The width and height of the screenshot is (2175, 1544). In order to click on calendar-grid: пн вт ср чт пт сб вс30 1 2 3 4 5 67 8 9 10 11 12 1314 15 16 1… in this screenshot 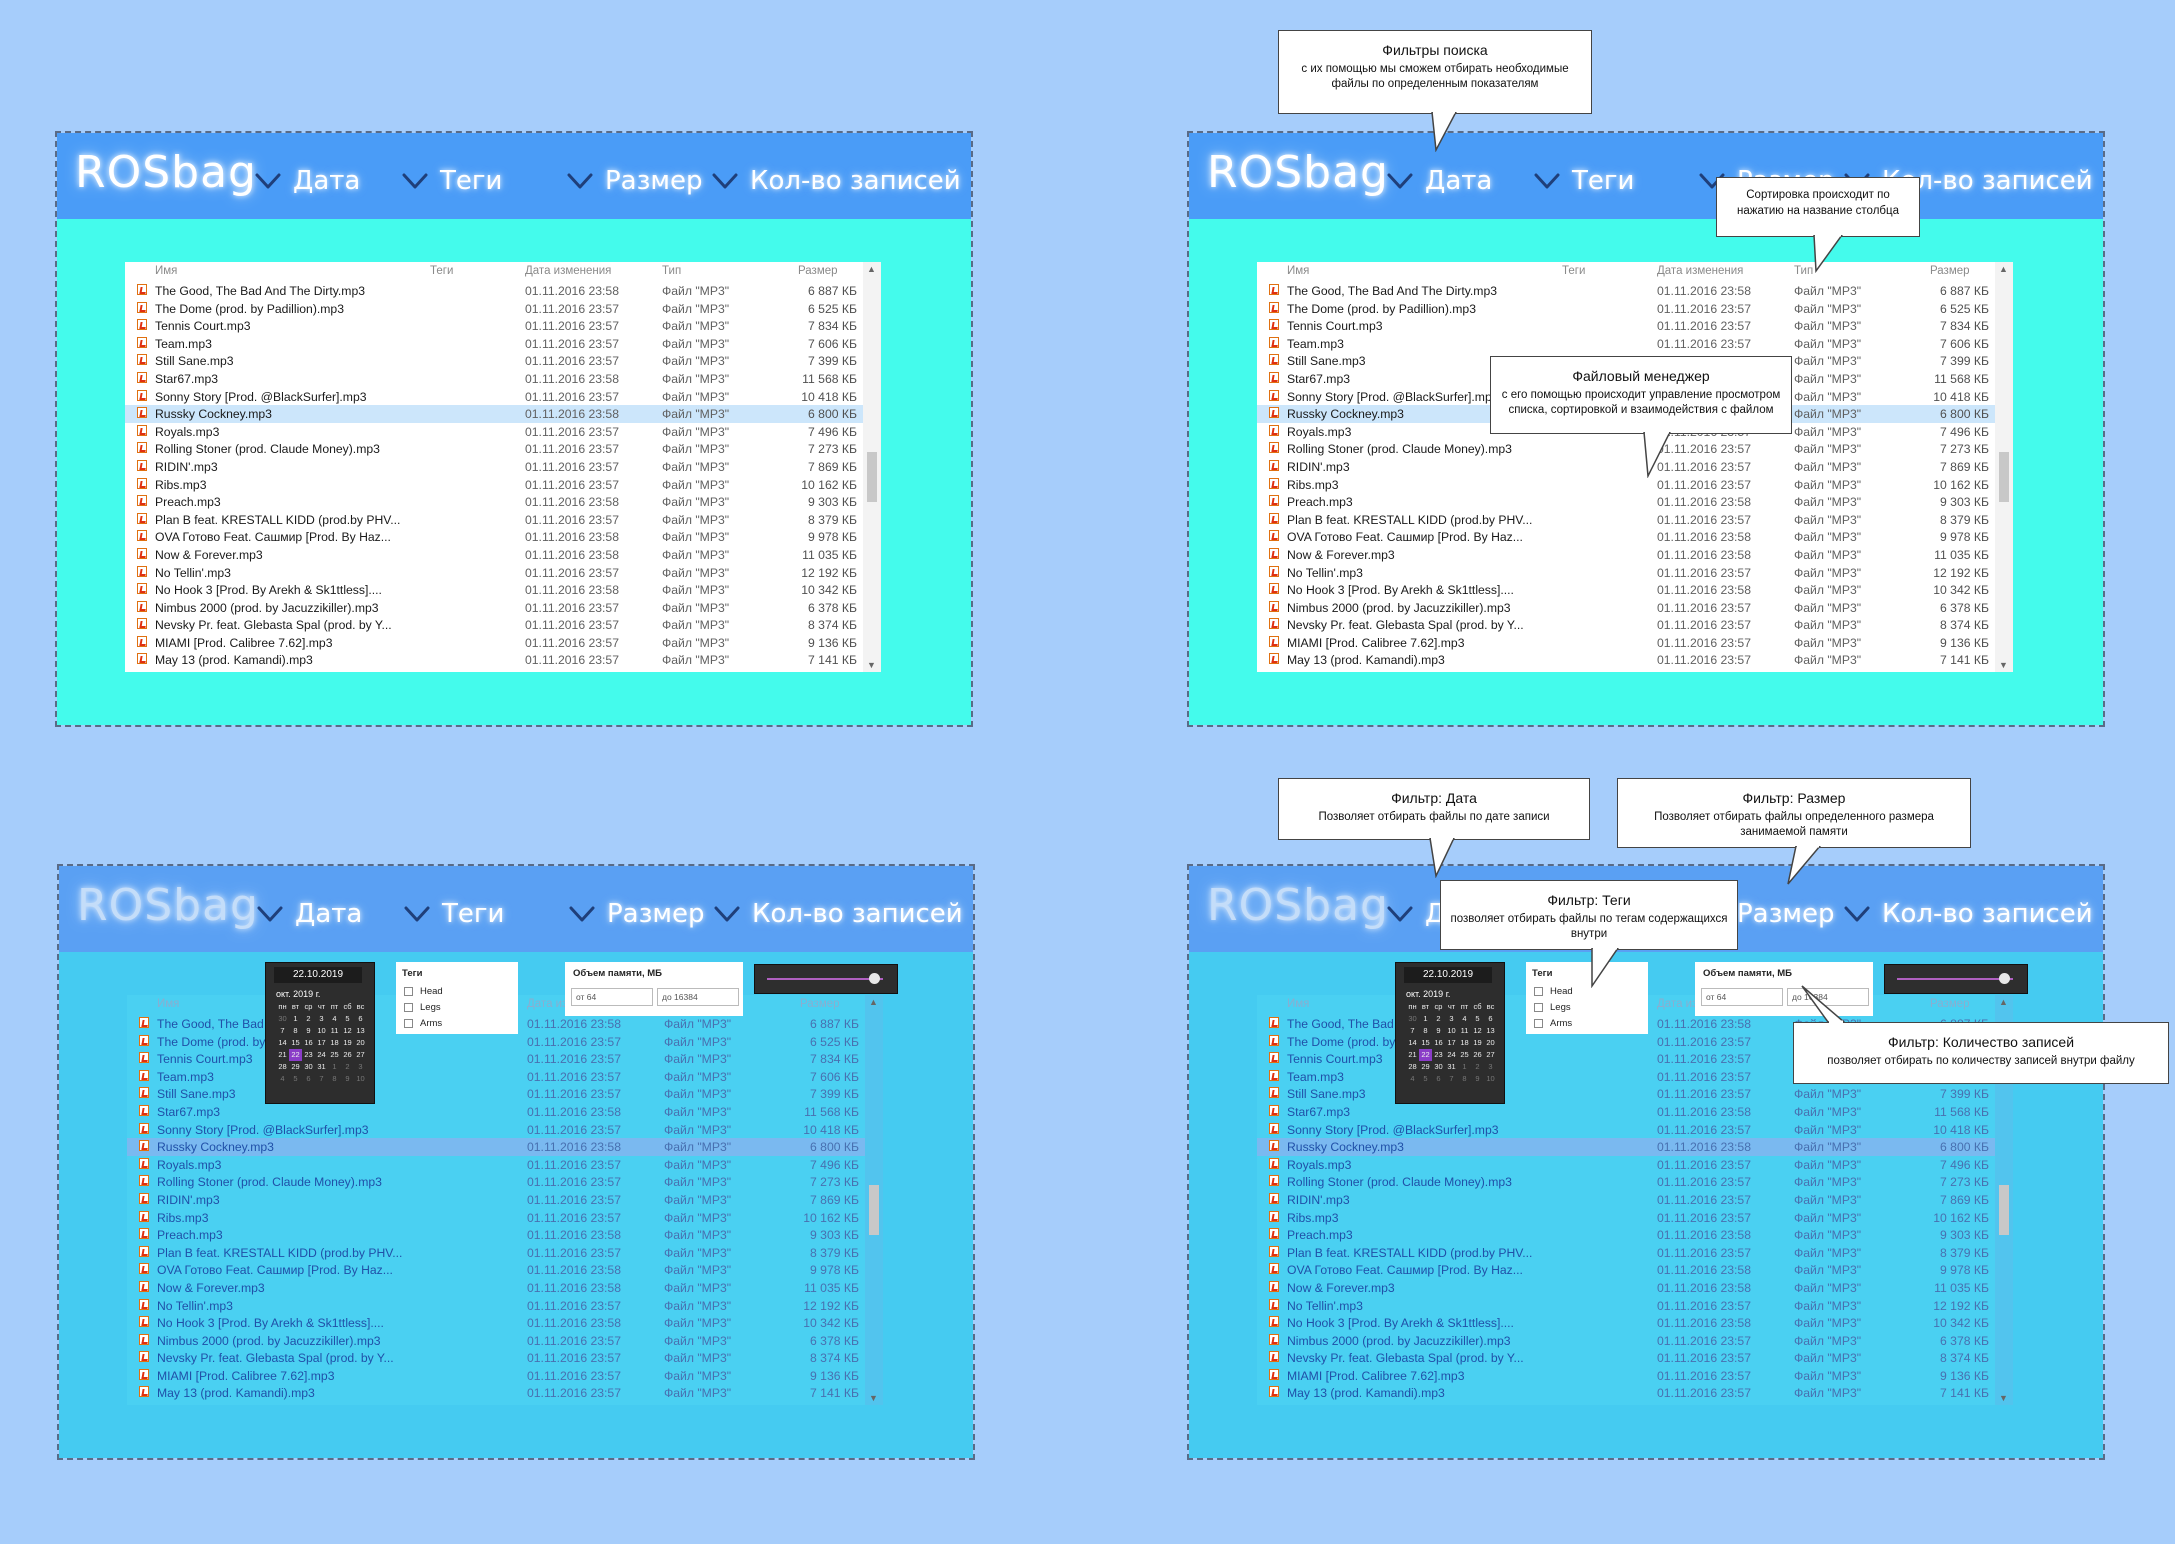, I will do `click(322, 1043)`.